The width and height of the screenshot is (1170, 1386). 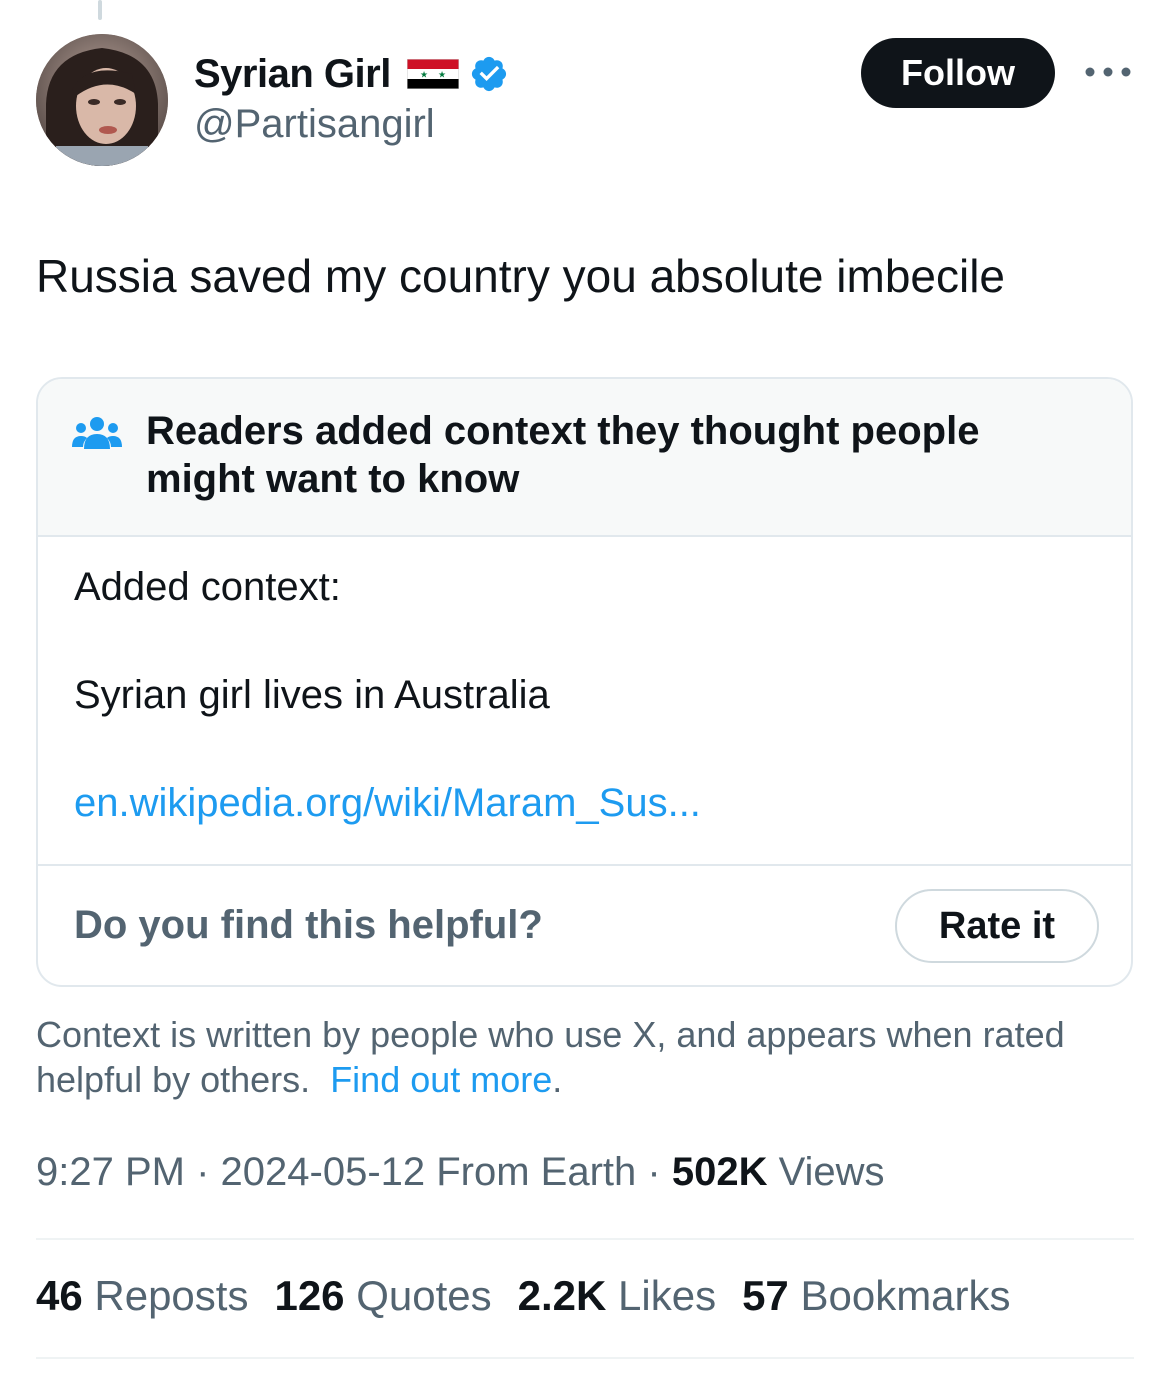 I want to click on reposts-count: 46, so click(x=59, y=1295).